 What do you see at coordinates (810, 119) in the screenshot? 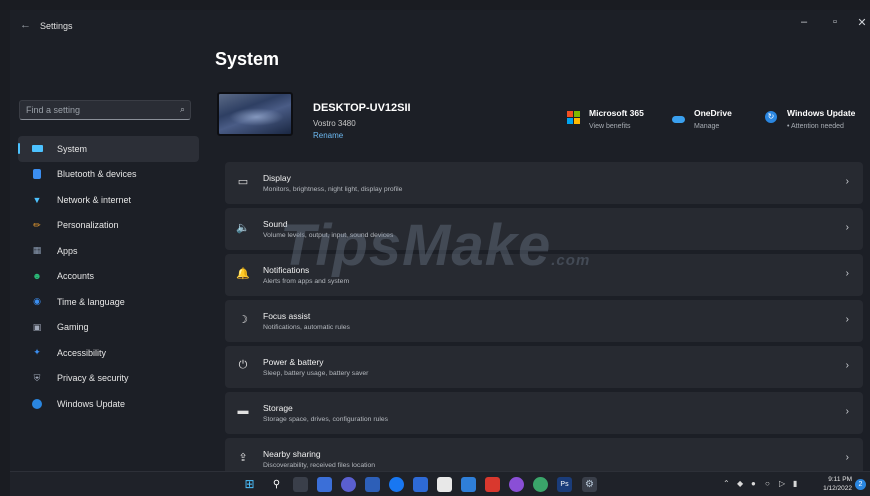
I see `quick-link-windows-update: ↻ Windows Update • Attention needed` at bounding box center [810, 119].